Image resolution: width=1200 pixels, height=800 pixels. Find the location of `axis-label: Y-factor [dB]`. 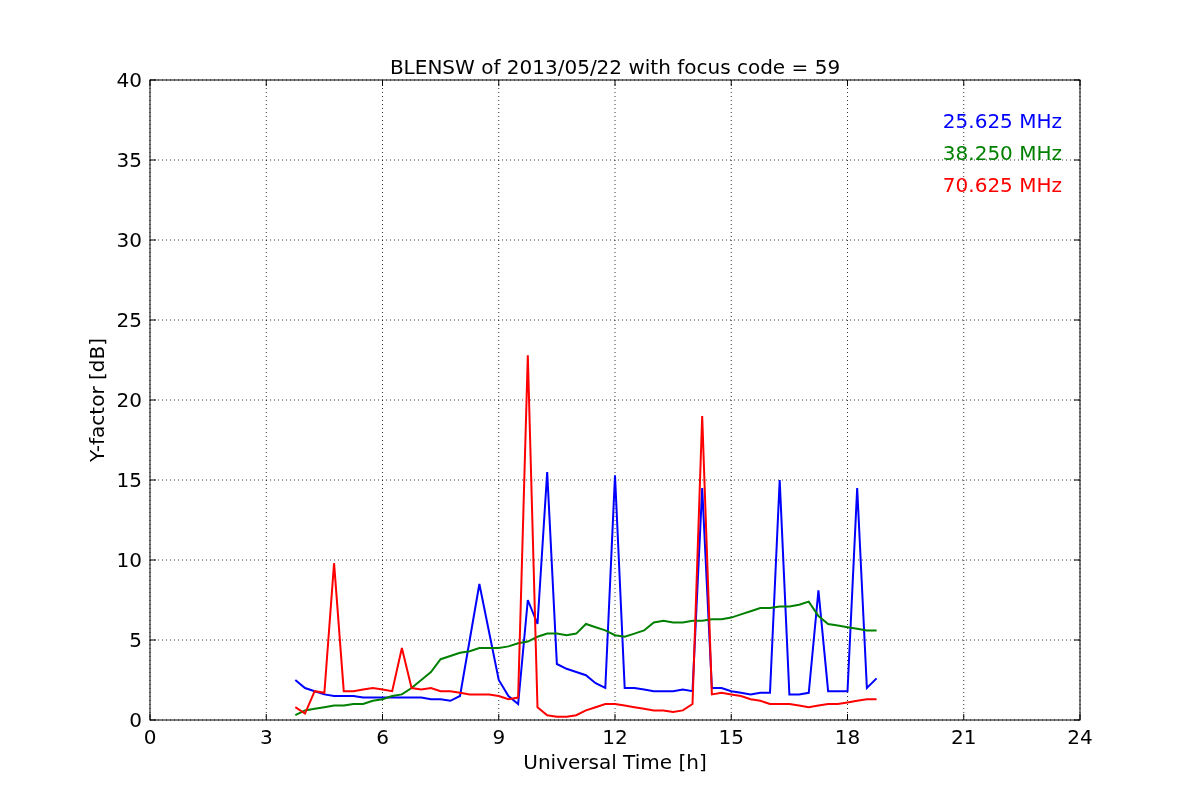

axis-label: Y-factor [dB] is located at coordinates (97, 400).